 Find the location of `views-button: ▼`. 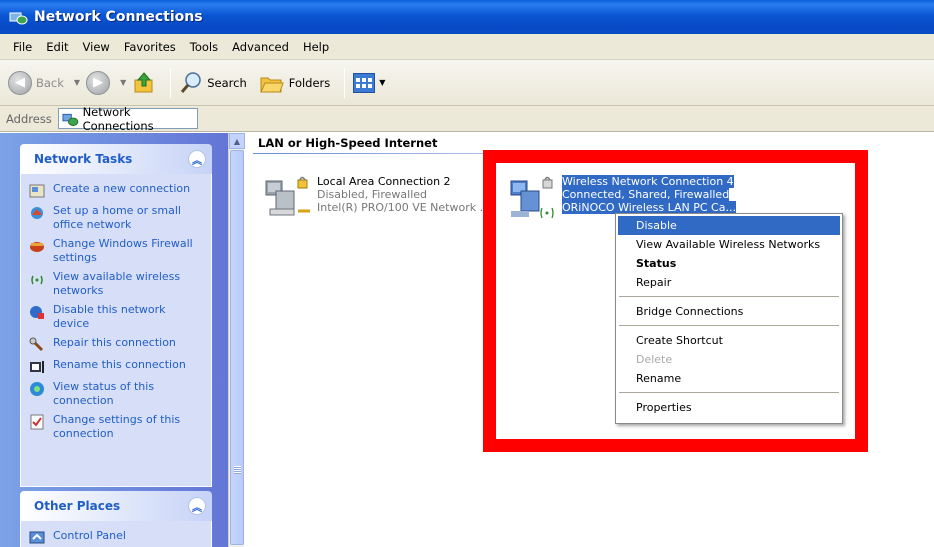

views-button: ▼ is located at coordinates (372, 82).